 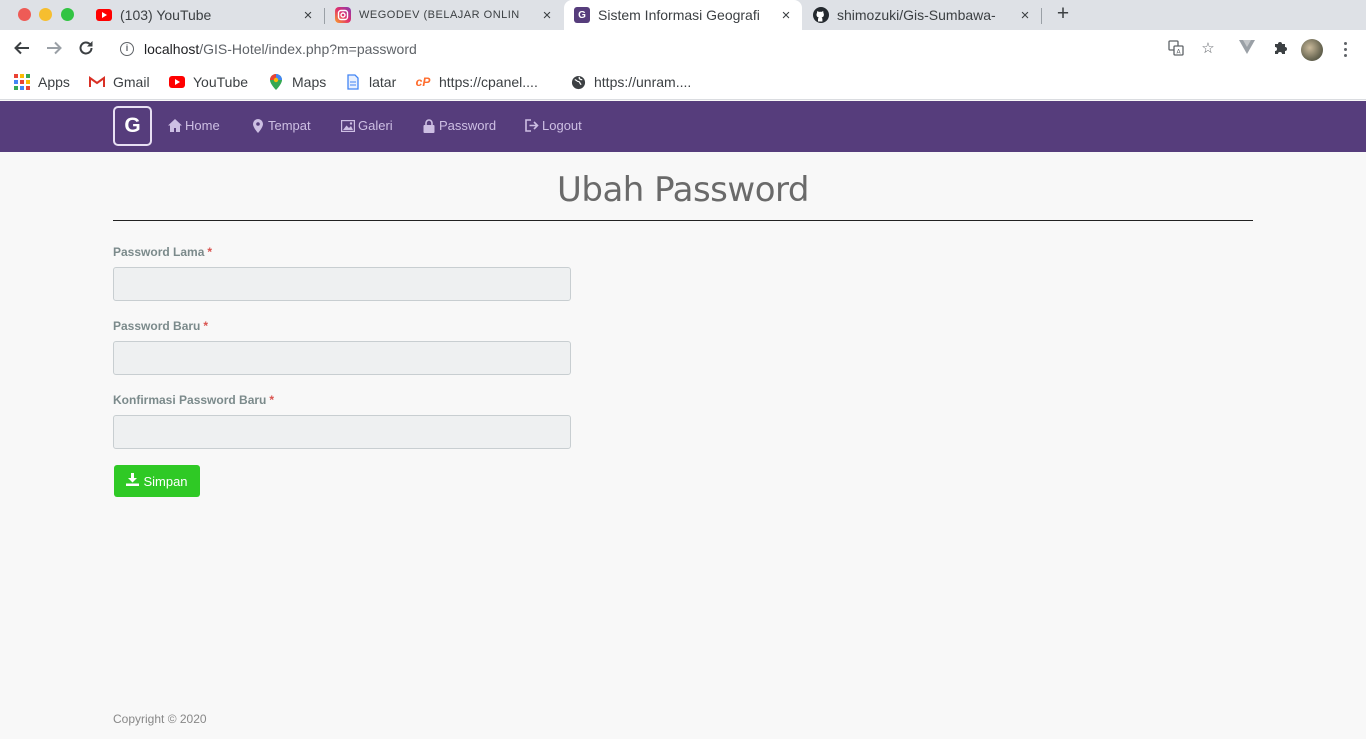 I want to click on nav-item-password: Password, so click(x=459, y=125).